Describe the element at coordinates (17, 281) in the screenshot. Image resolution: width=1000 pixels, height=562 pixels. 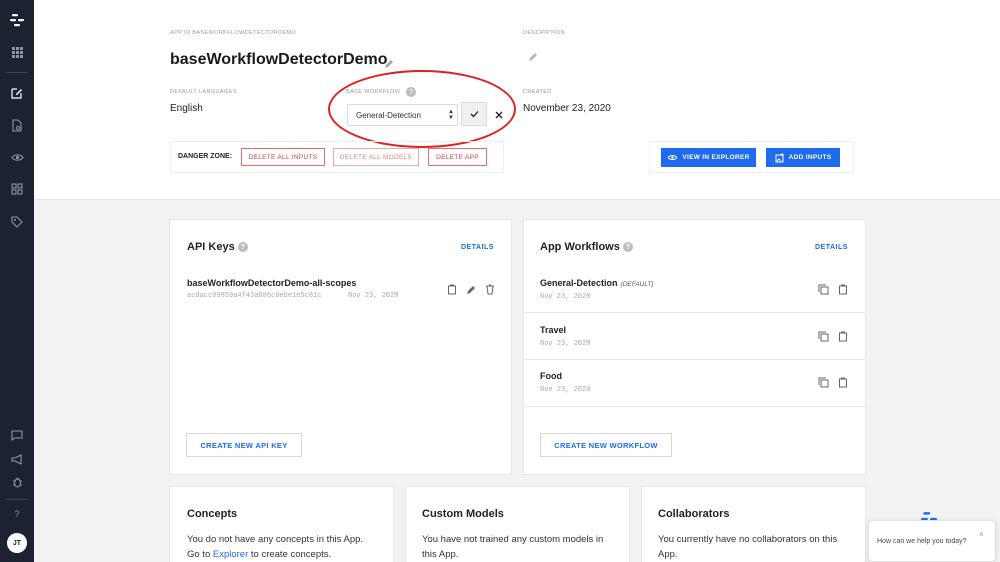
I see `sidebar: ? JT` at that location.